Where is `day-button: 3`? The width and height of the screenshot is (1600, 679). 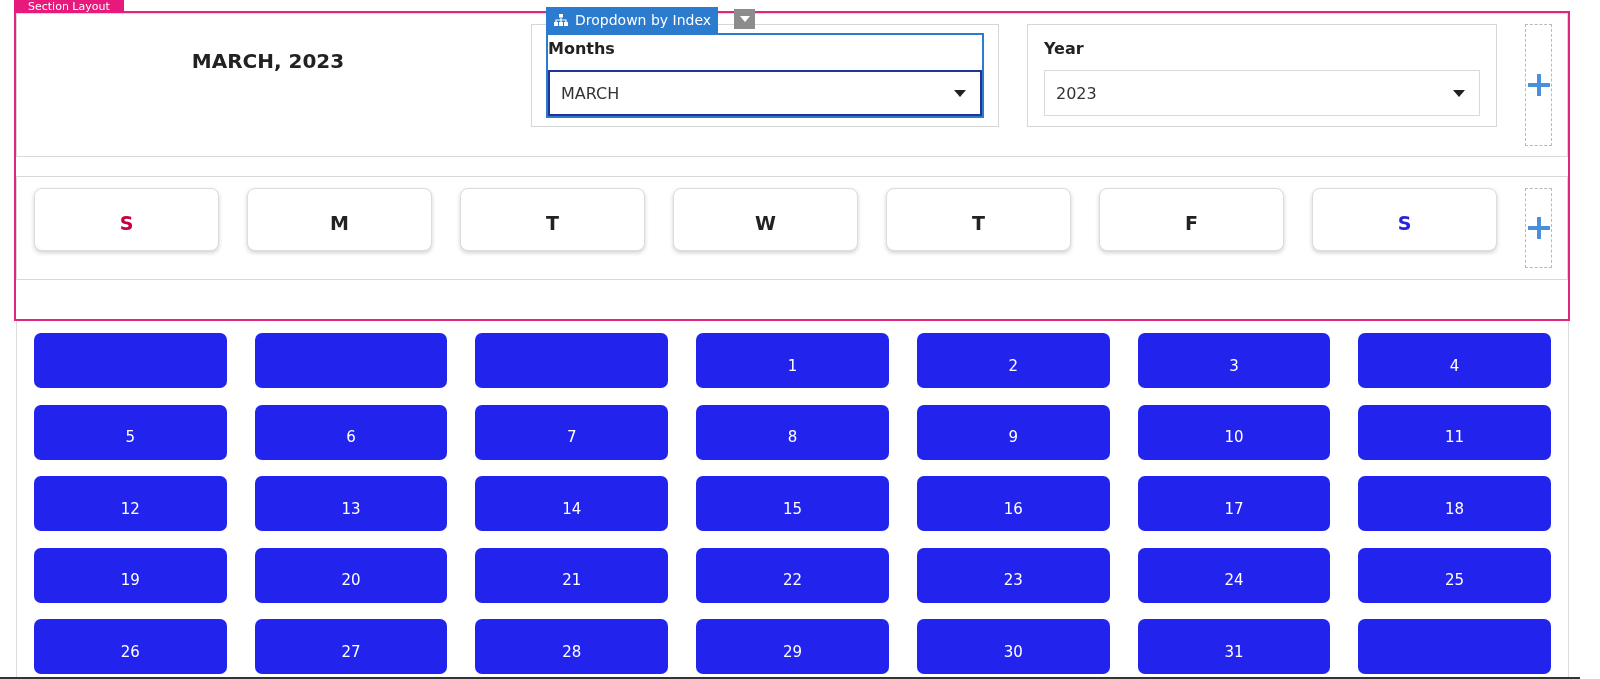
day-button: 3 is located at coordinates (1234, 360).